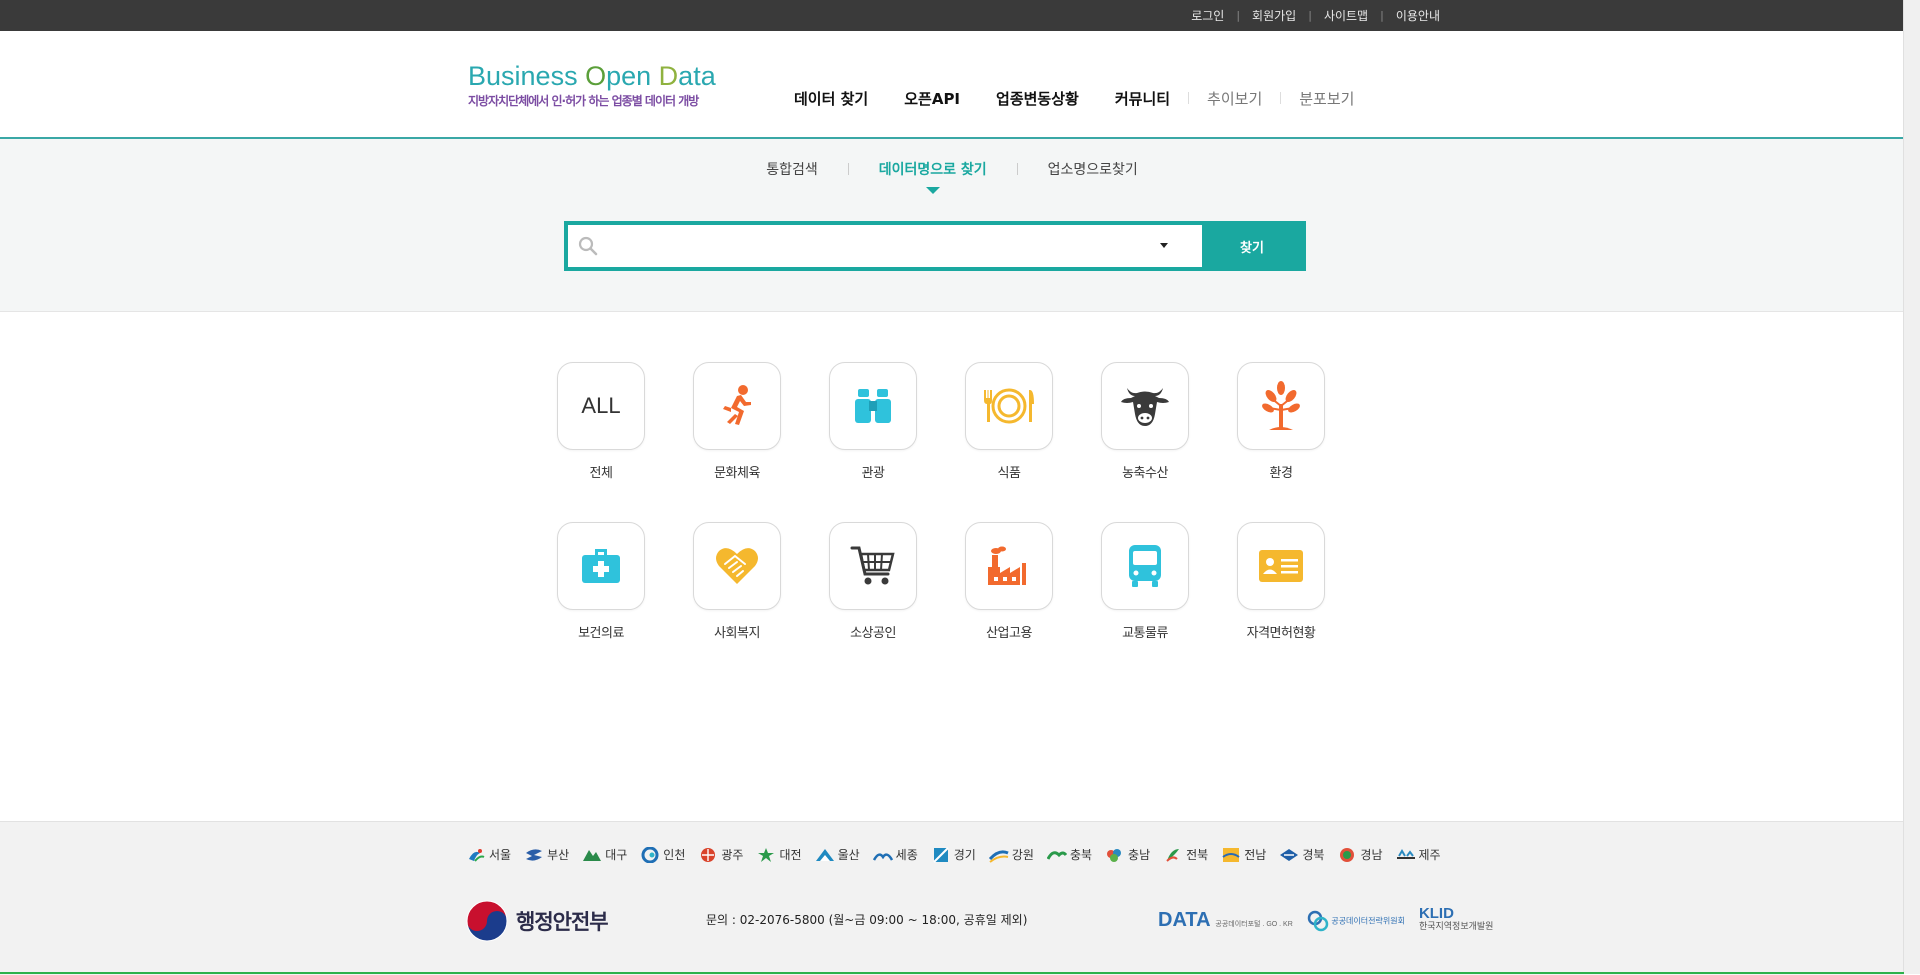 This screenshot has height=975, width=1920. I want to click on signup-link: 회원가입, so click(1274, 15).